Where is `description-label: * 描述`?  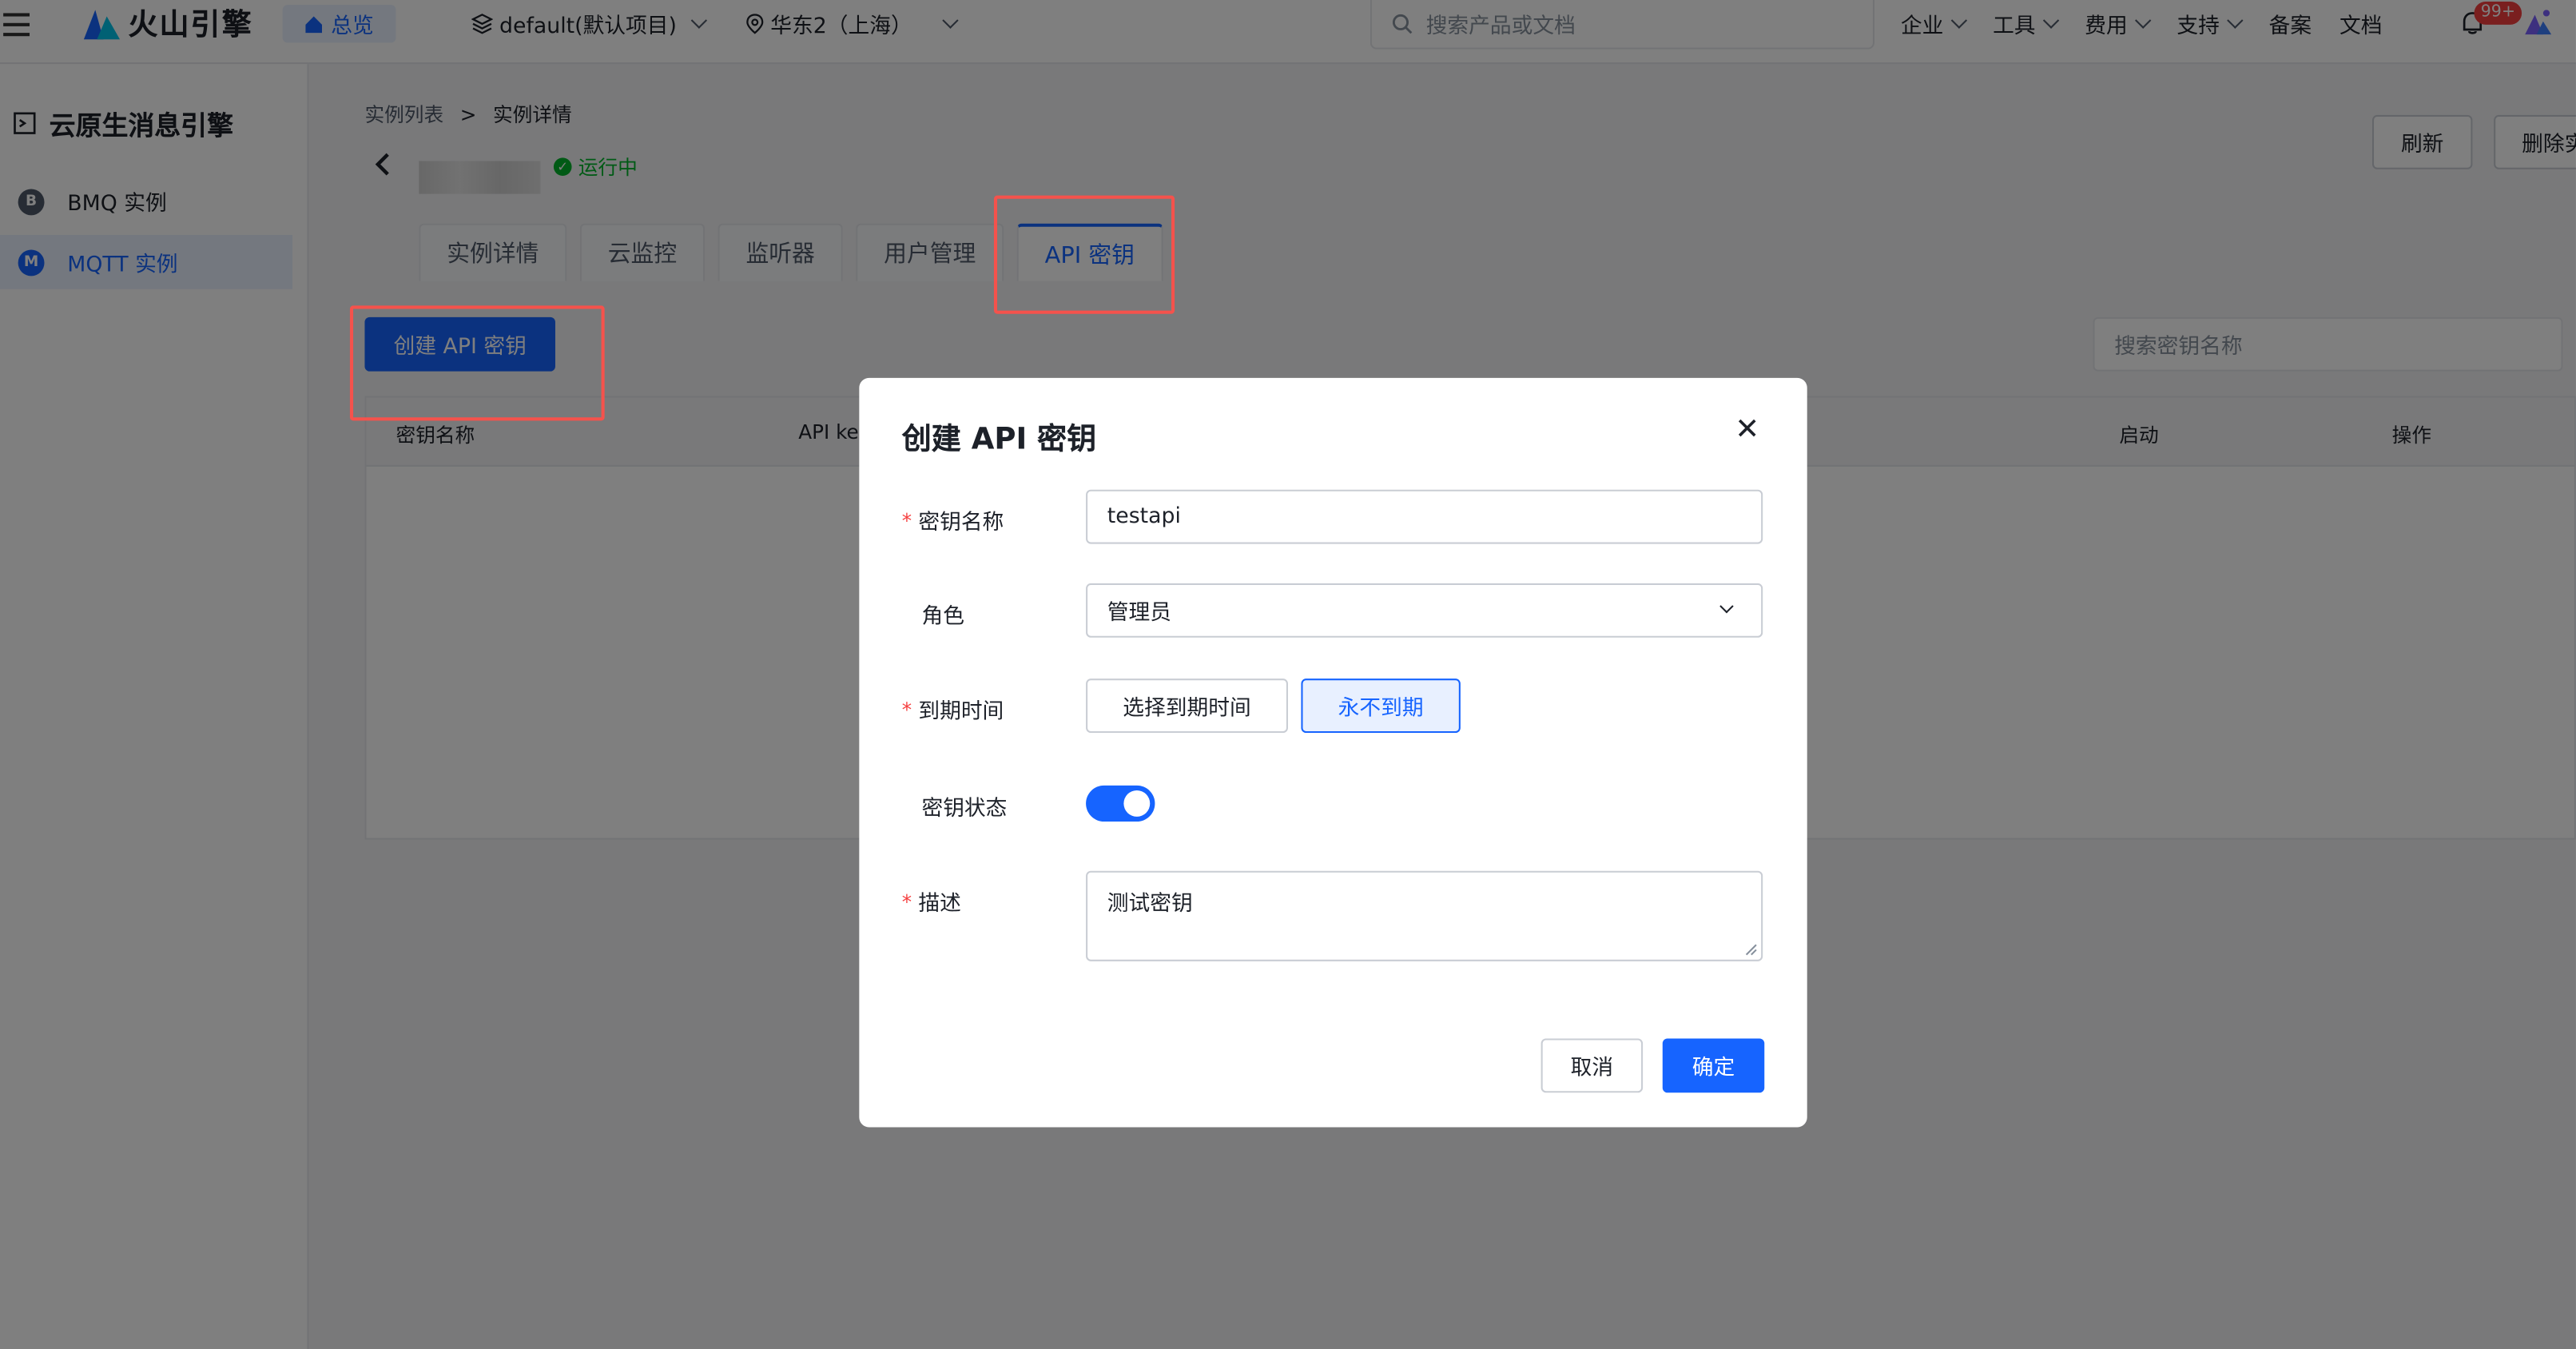 description-label: * 描述 is located at coordinates (931, 901).